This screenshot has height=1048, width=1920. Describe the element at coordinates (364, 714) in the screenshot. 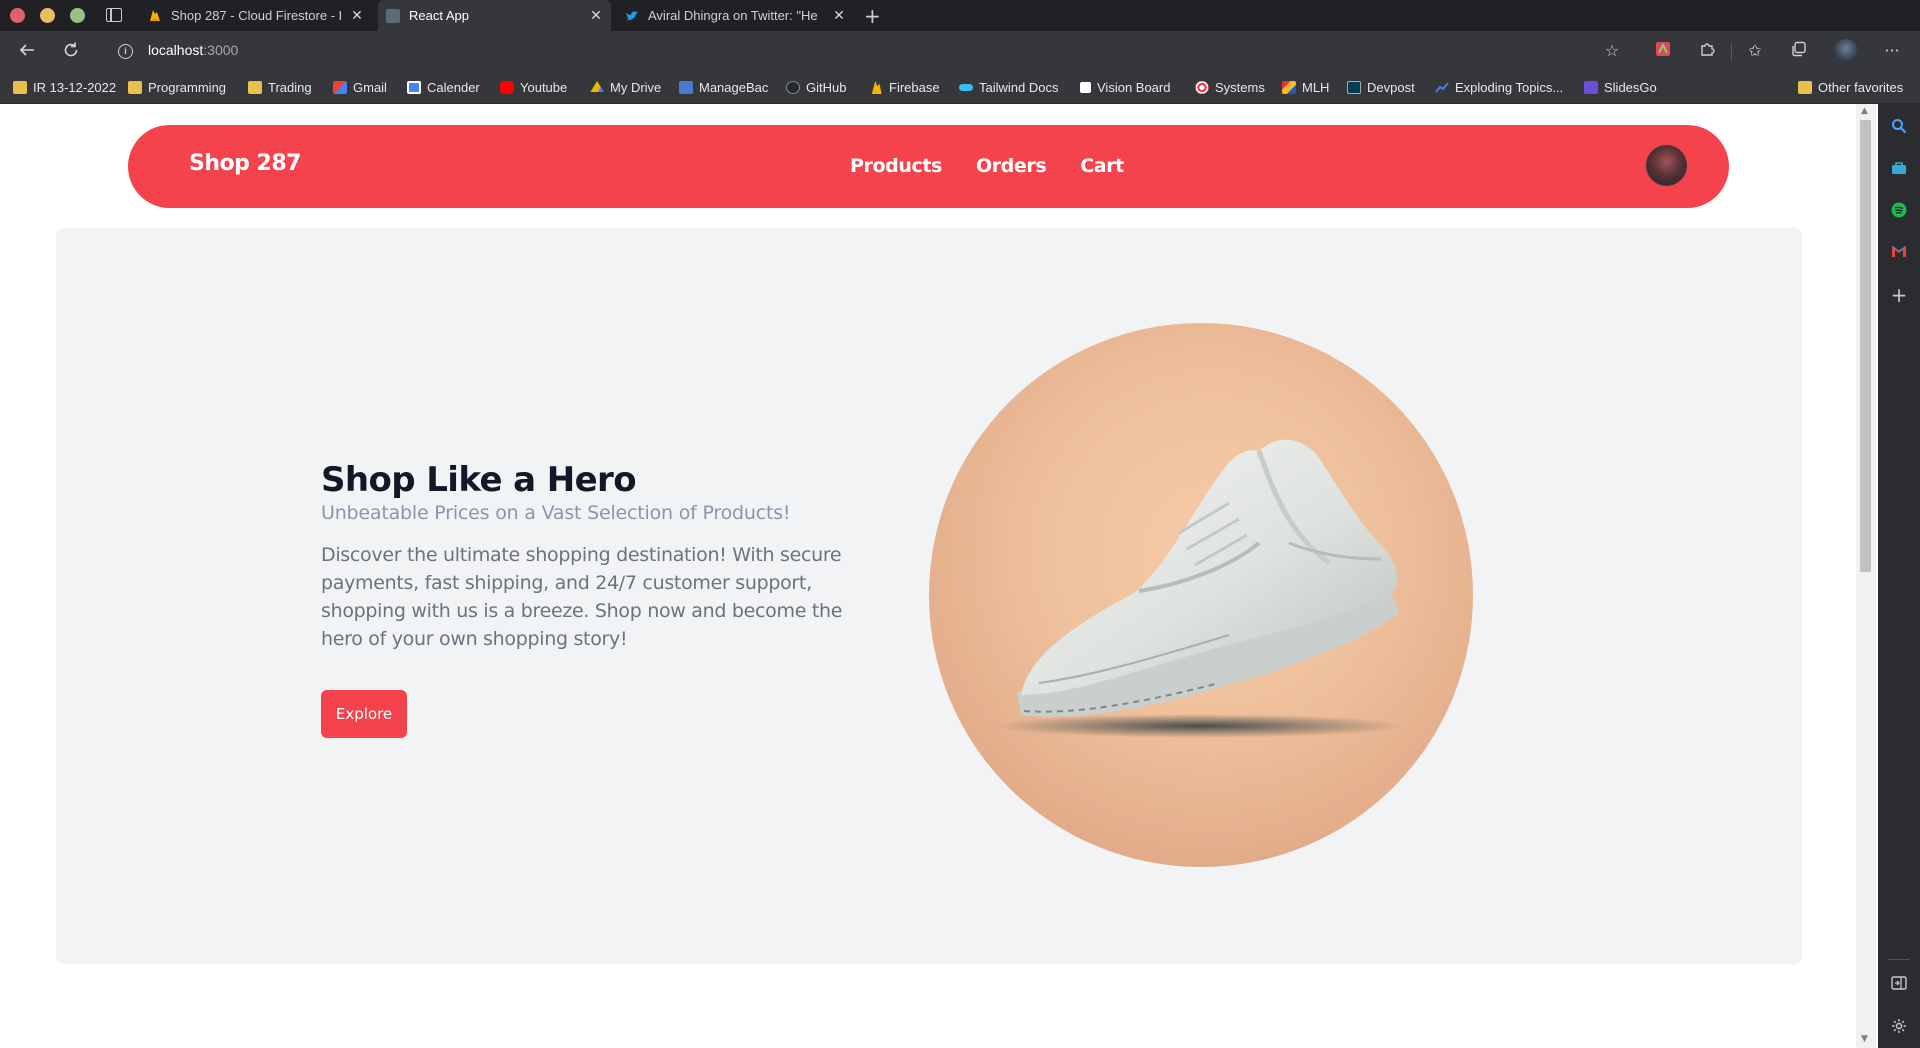

I see `explore-button: Explore` at that location.